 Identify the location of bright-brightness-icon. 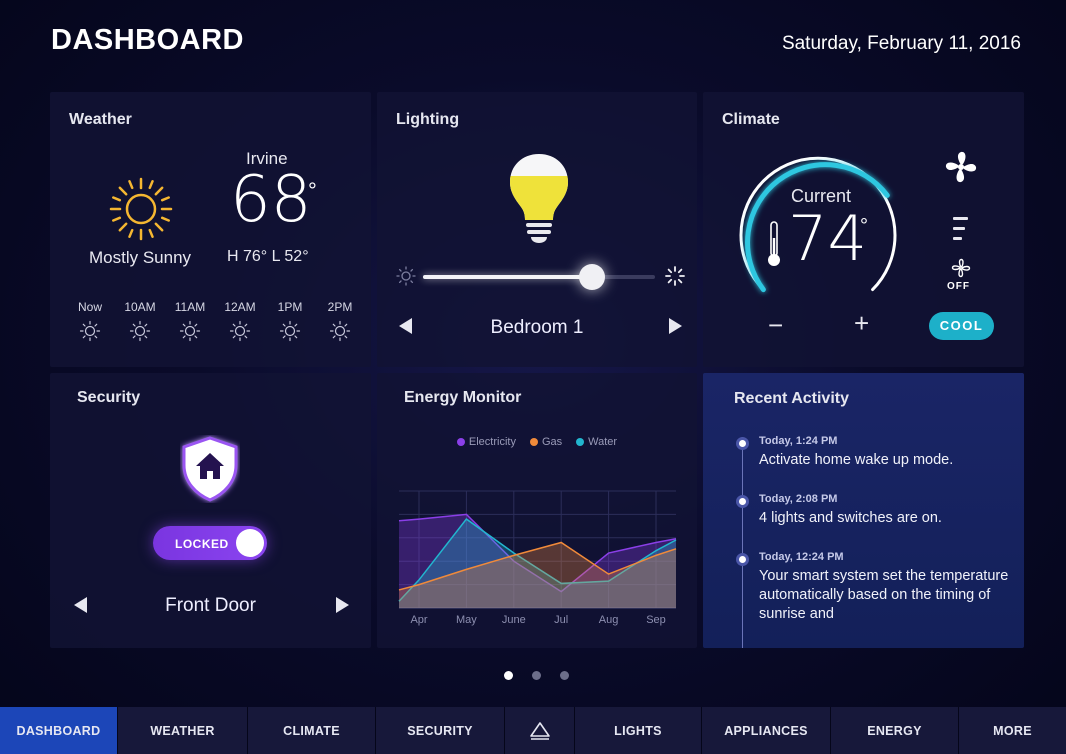
(675, 276).